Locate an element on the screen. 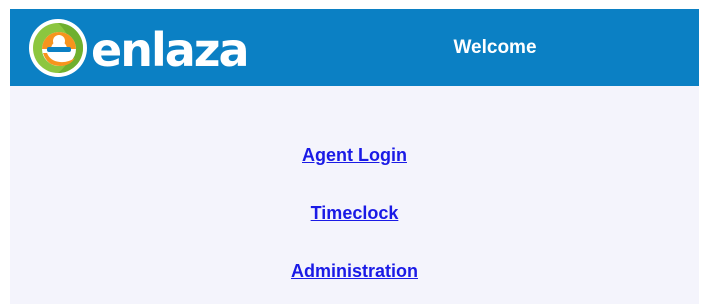 The height and width of the screenshot is (304, 701). administration-link: Administration is located at coordinates (354, 271).